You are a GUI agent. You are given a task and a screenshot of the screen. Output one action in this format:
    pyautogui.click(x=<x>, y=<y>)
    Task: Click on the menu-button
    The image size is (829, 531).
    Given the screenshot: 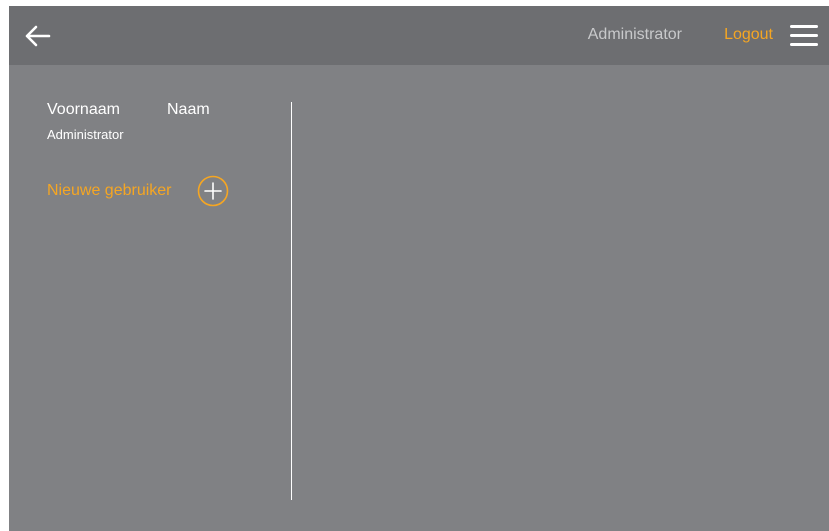 What is the action you would take?
    pyautogui.click(x=804, y=36)
    